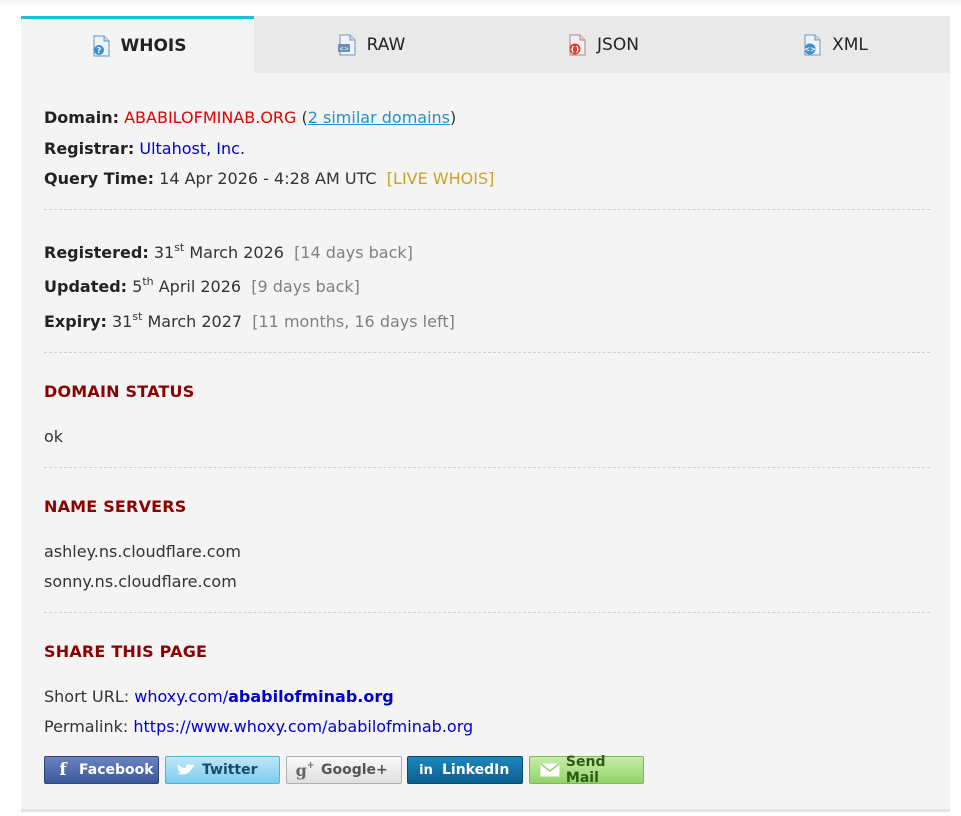 This screenshot has height=816, width=961. What do you see at coordinates (164, 252) in the screenshot?
I see `registered-day: 31` at bounding box center [164, 252].